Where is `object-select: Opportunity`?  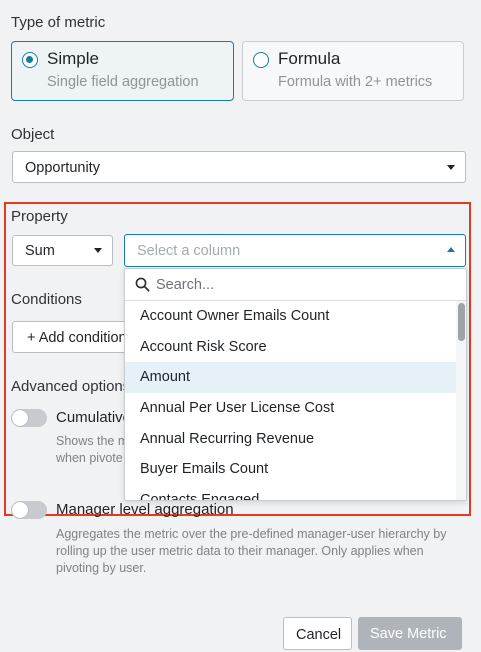 object-select: Opportunity is located at coordinates (239, 167).